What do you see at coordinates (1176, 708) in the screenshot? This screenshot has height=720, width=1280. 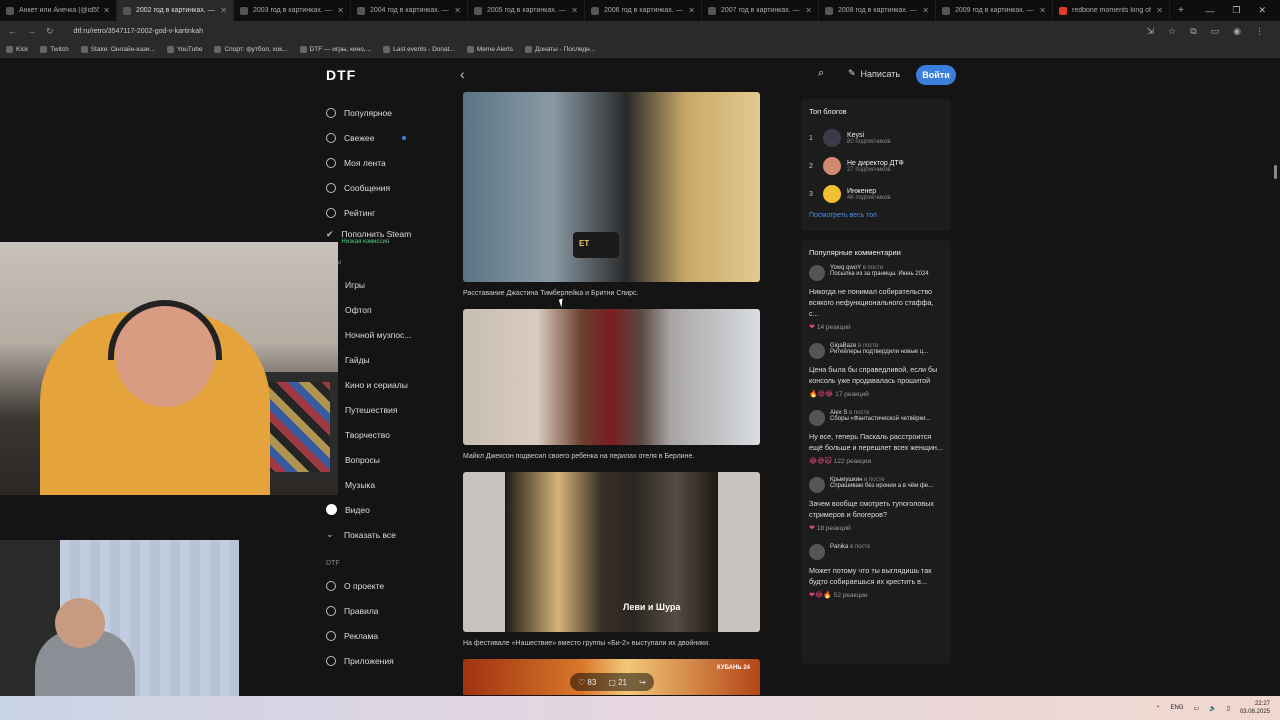 I see `language-indicator: ENG` at bounding box center [1176, 708].